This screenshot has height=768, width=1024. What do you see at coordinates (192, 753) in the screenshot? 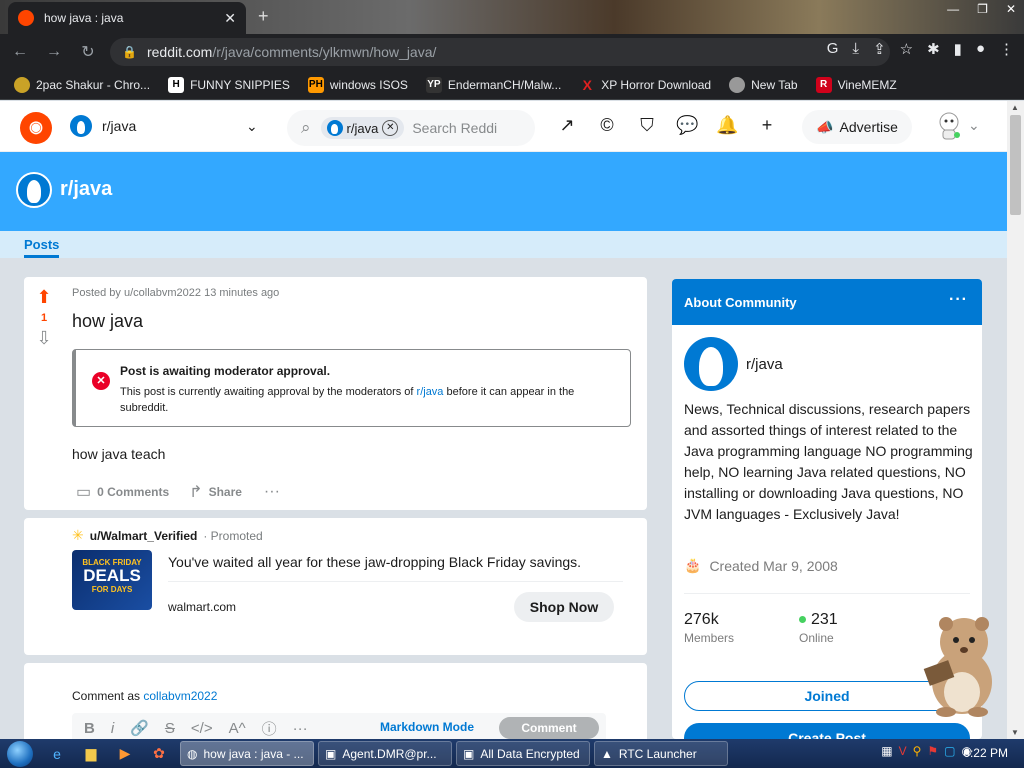
I see `chrome-icon: ◍` at bounding box center [192, 753].